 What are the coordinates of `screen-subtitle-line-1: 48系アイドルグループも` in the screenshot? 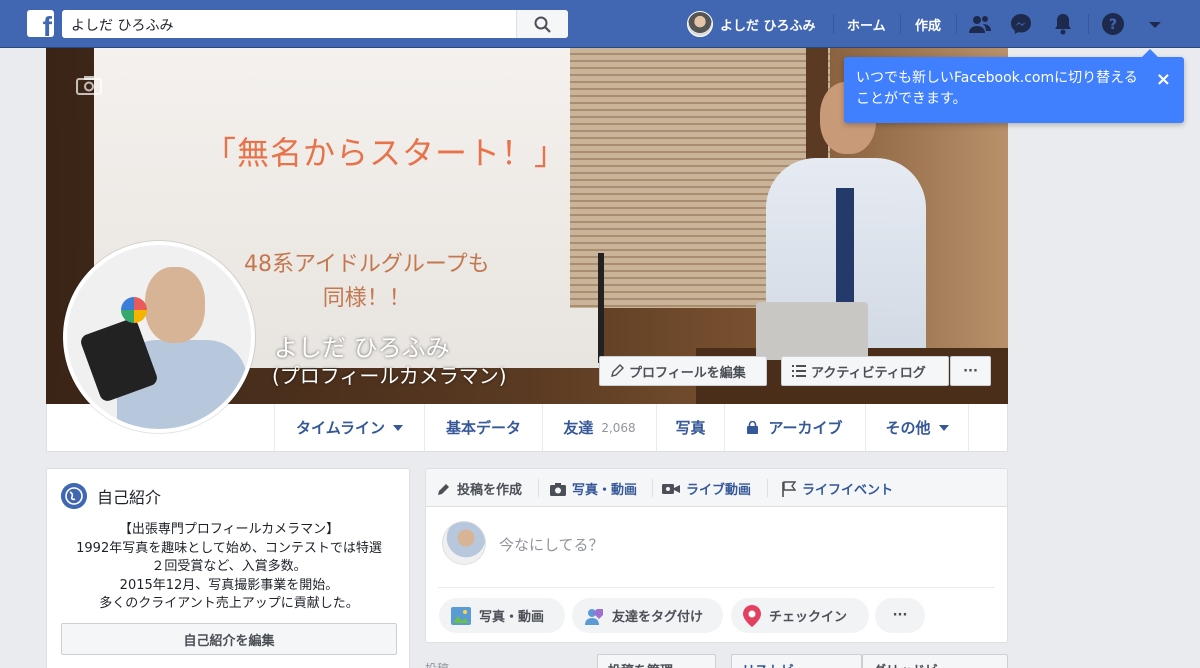 It's located at (367, 264).